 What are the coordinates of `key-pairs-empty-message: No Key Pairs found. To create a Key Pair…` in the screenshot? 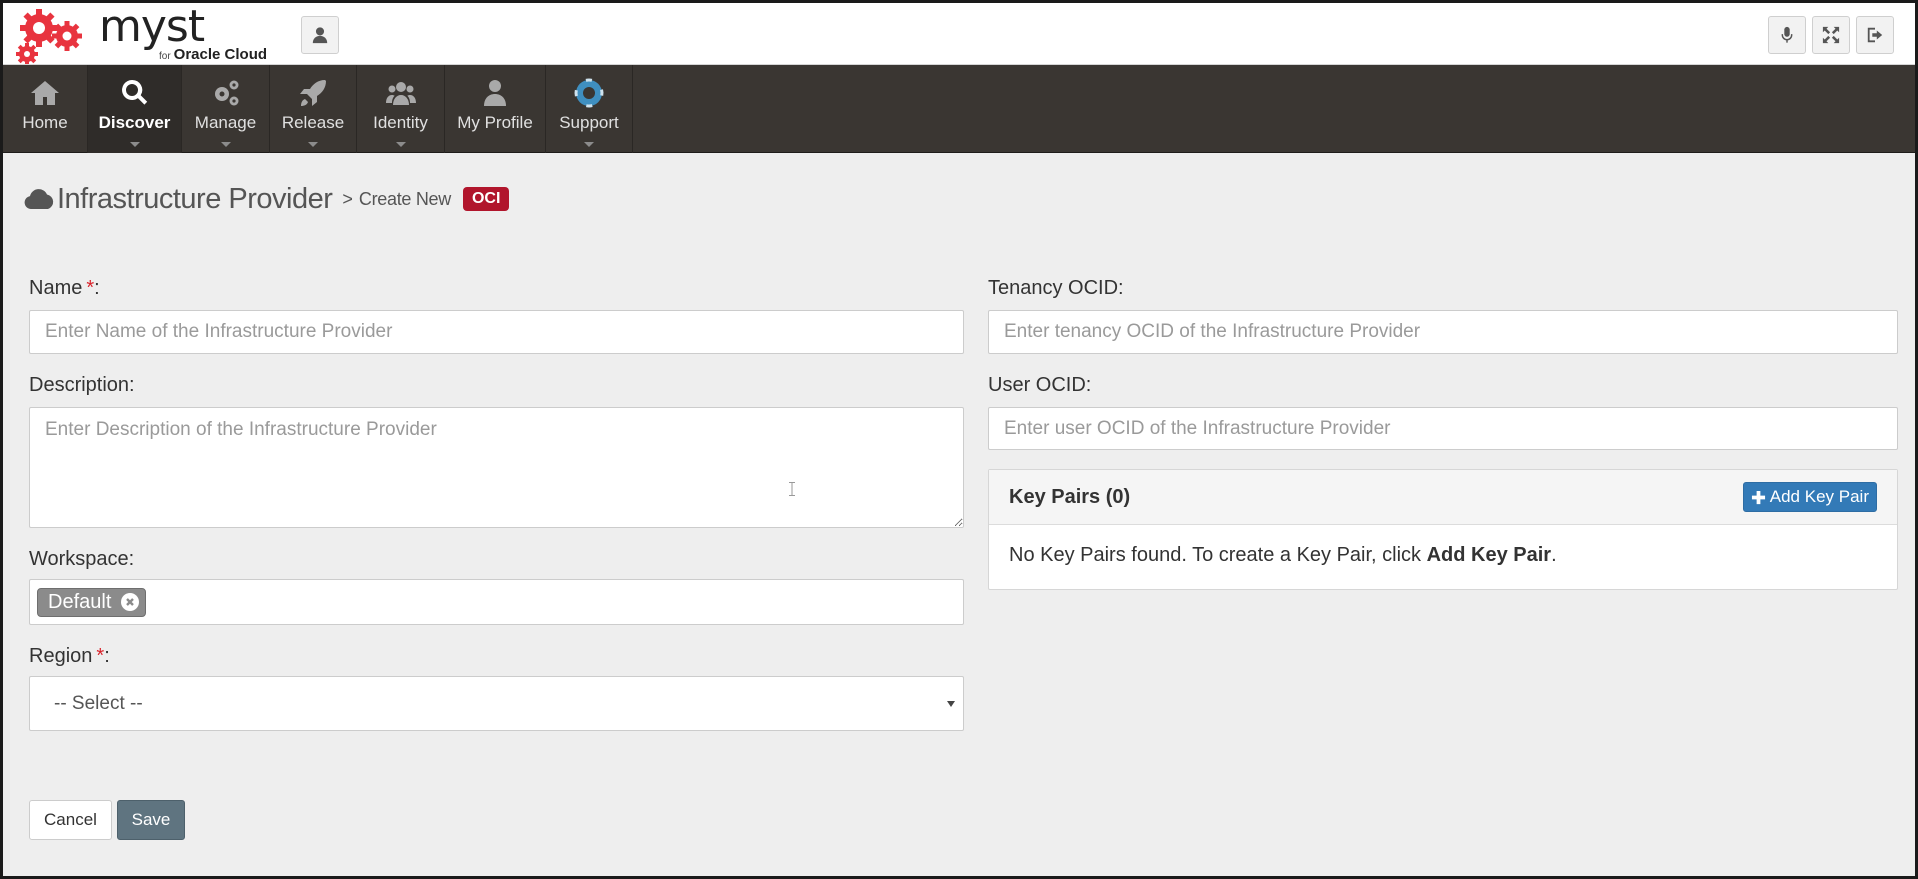 It's located at (1443, 555).